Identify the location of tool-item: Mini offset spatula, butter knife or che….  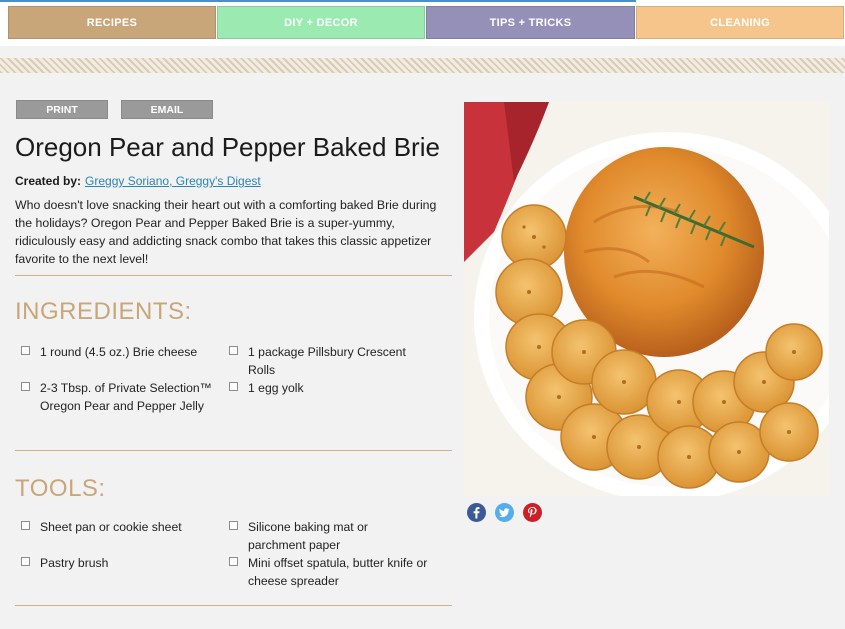
(338, 572).